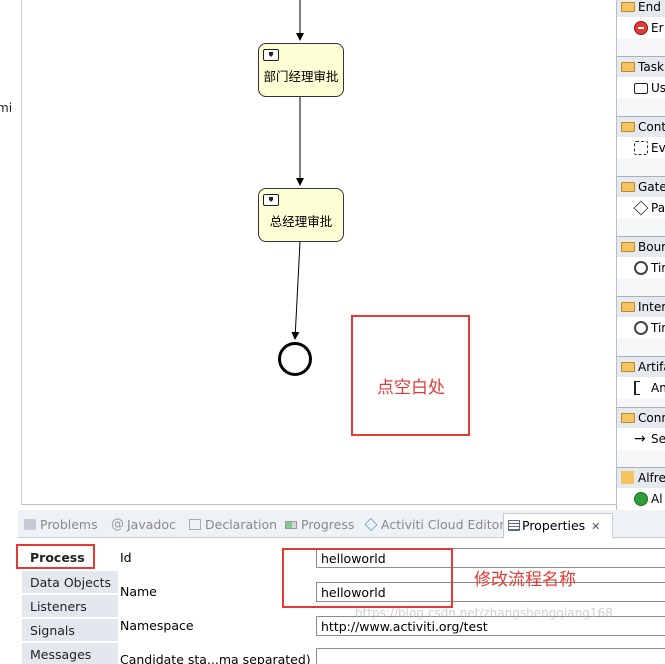 The image size is (665, 664). I want to click on palette-item: Ev, so click(641, 148).